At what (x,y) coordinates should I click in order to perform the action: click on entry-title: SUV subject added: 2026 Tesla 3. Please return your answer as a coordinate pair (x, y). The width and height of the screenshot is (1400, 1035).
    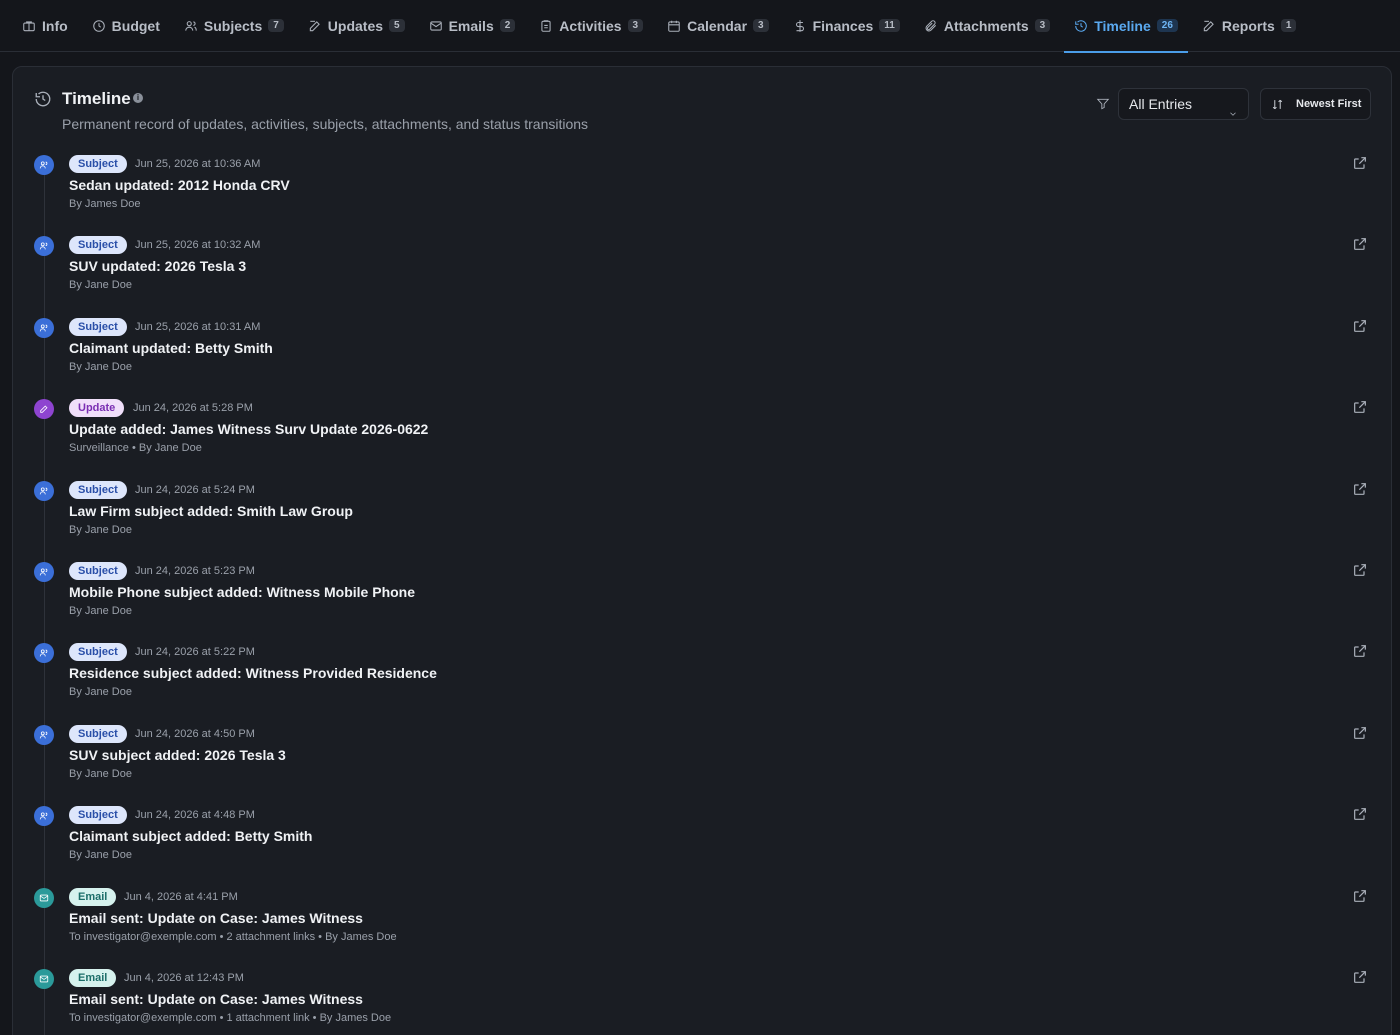
    Looking at the image, I should click on (177, 754).